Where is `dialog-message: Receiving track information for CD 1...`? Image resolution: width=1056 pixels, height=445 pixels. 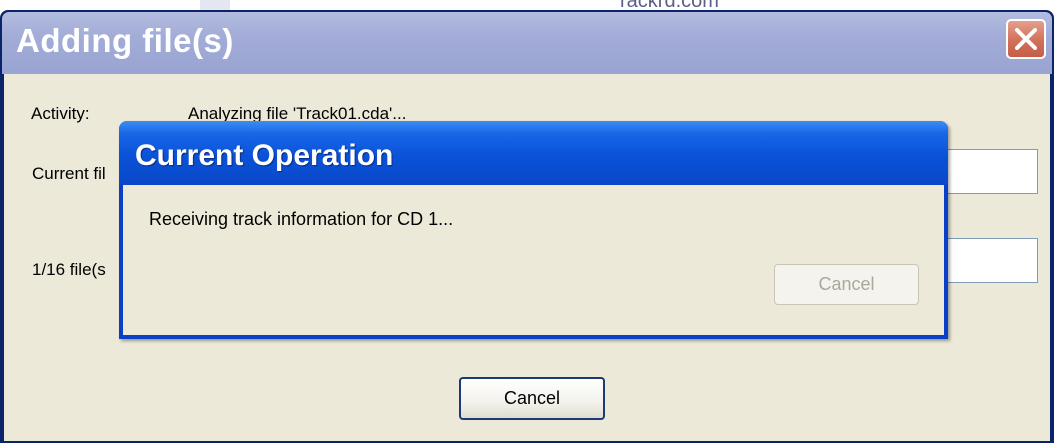
dialog-message: Receiving track information for CD 1... is located at coordinates (301, 219).